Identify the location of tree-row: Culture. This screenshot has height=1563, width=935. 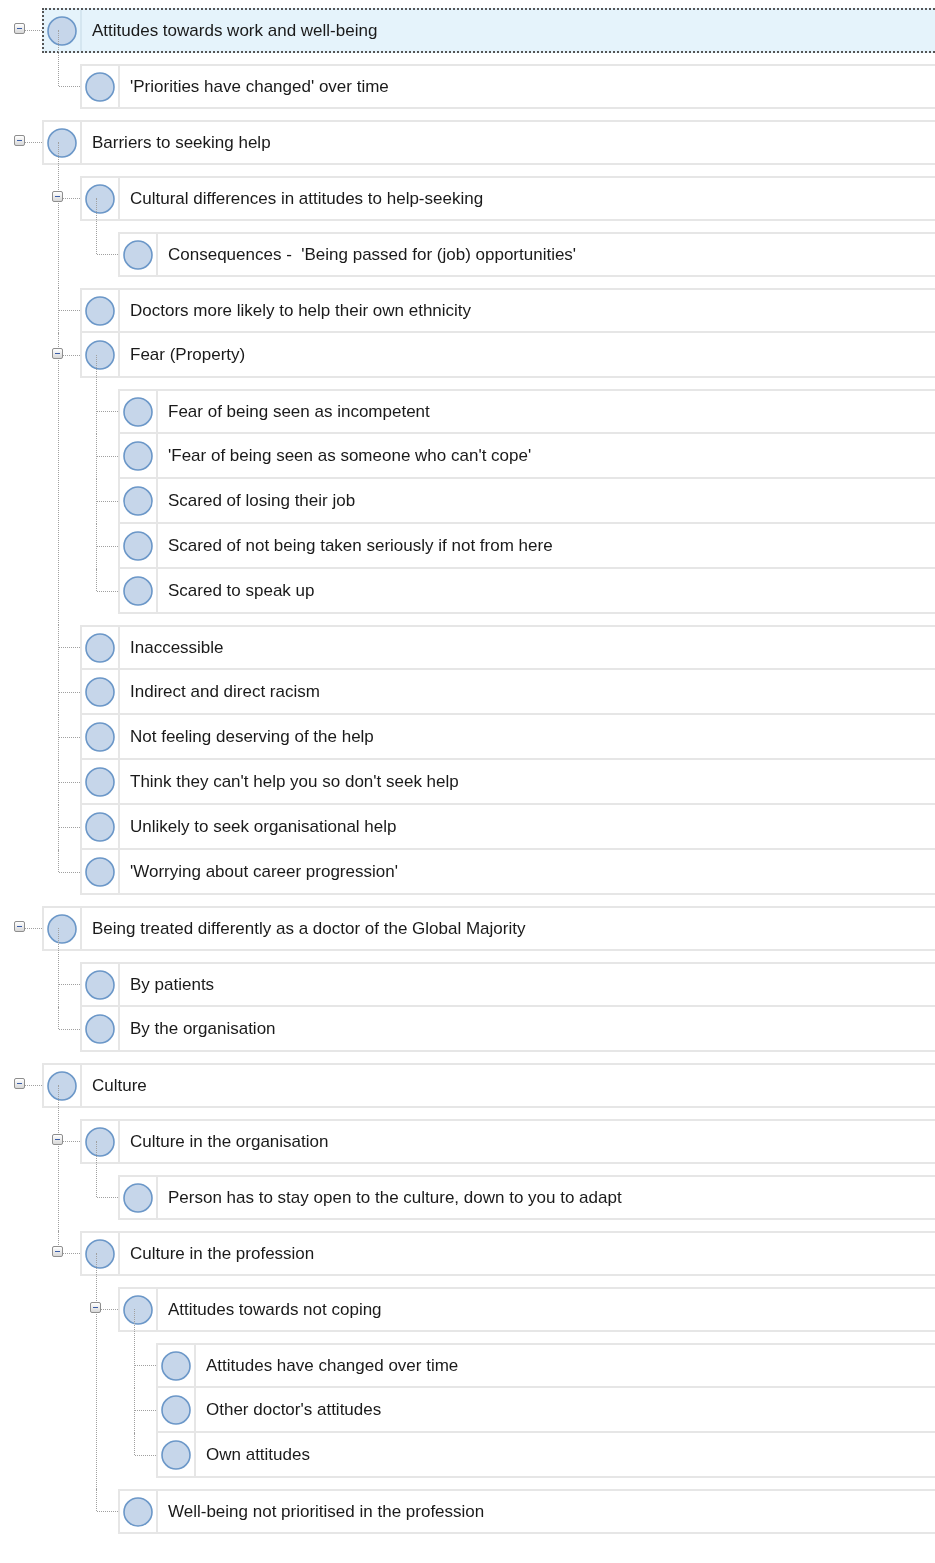
(488, 1085).